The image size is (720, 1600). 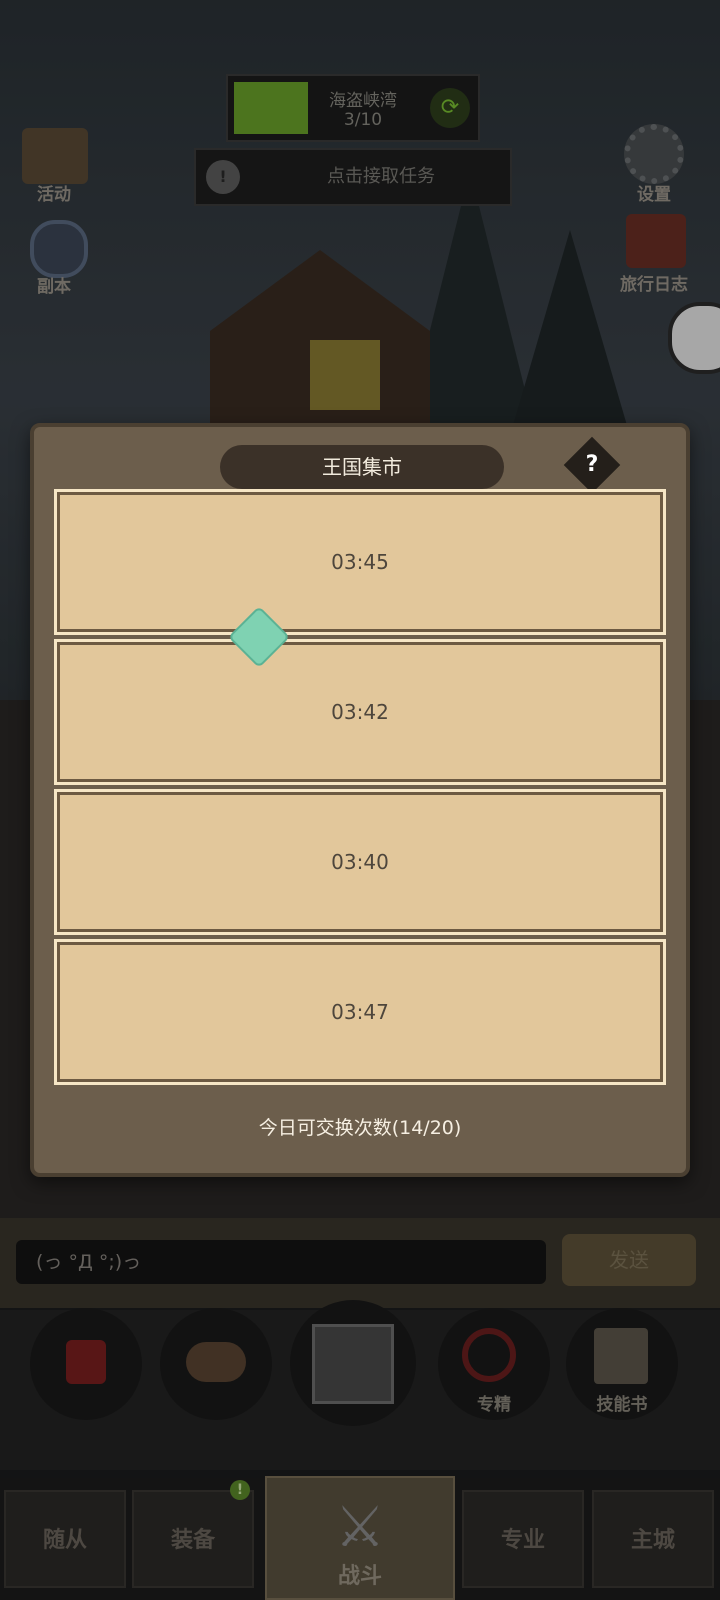 I want to click on market-offer-card: 03:42, so click(x=360, y=712).